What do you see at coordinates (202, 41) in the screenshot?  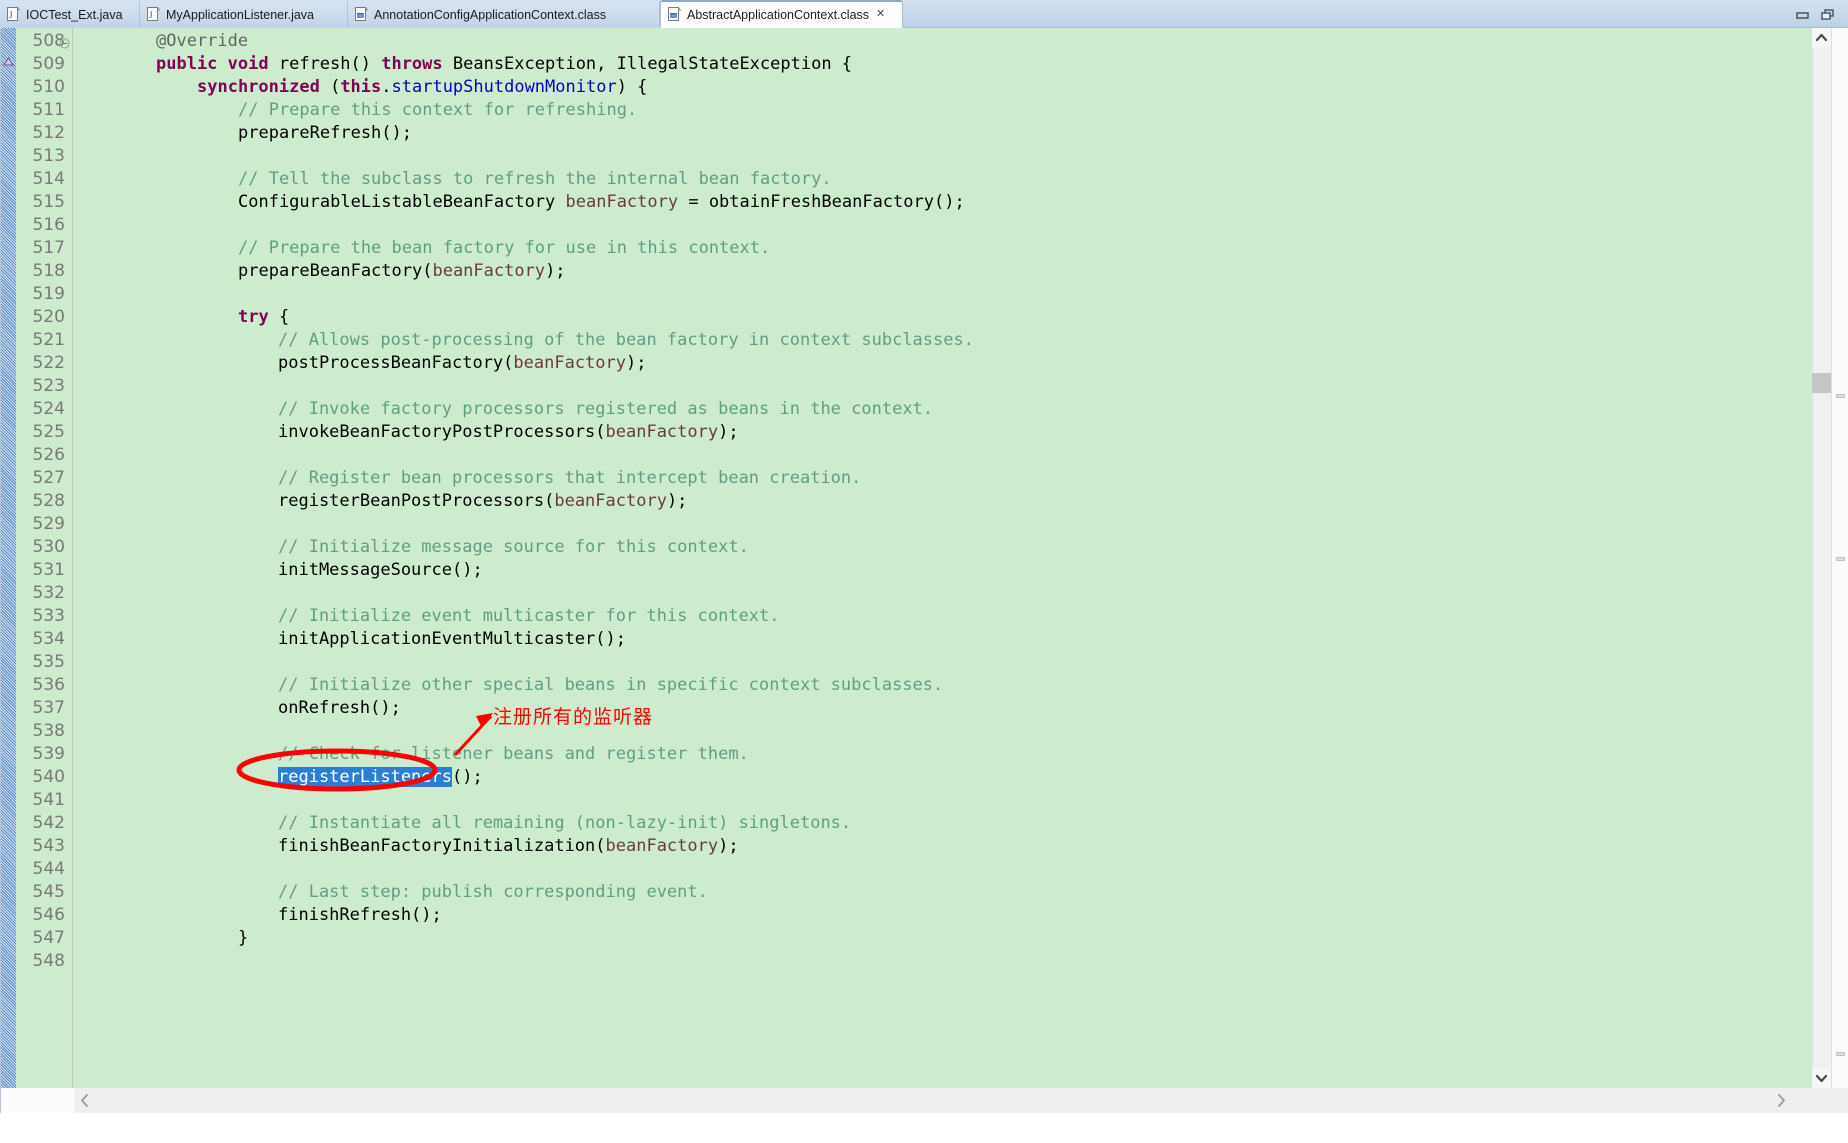 I see `code-line: @Override` at bounding box center [202, 41].